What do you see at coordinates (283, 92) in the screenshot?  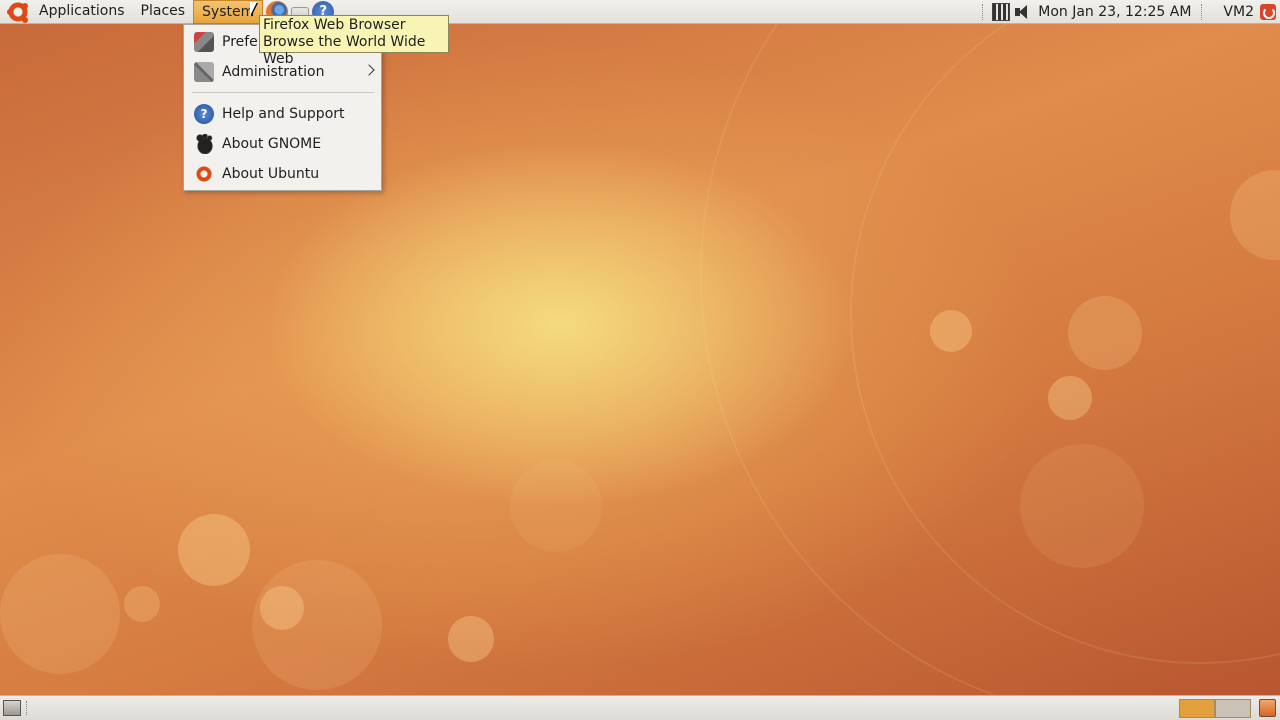 I see `menu-separator` at bounding box center [283, 92].